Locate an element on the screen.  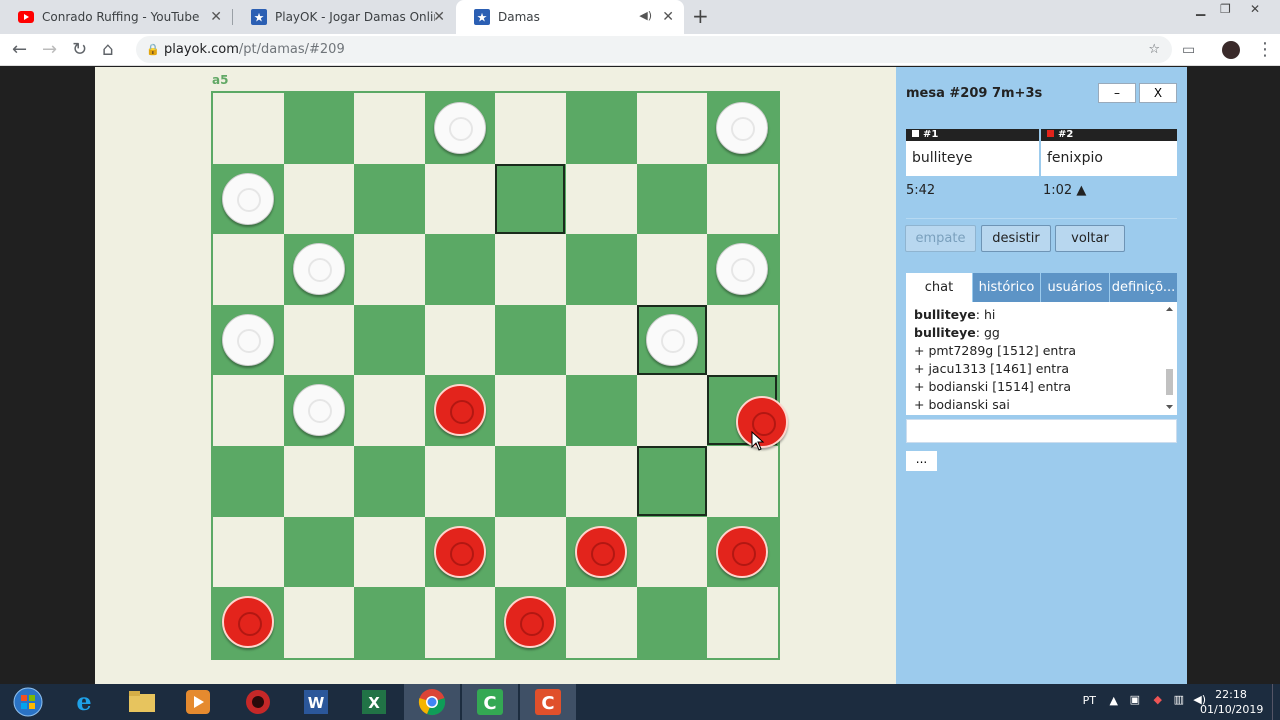
bookmark-star-icon: ☆ is located at coordinates (1154, 49).